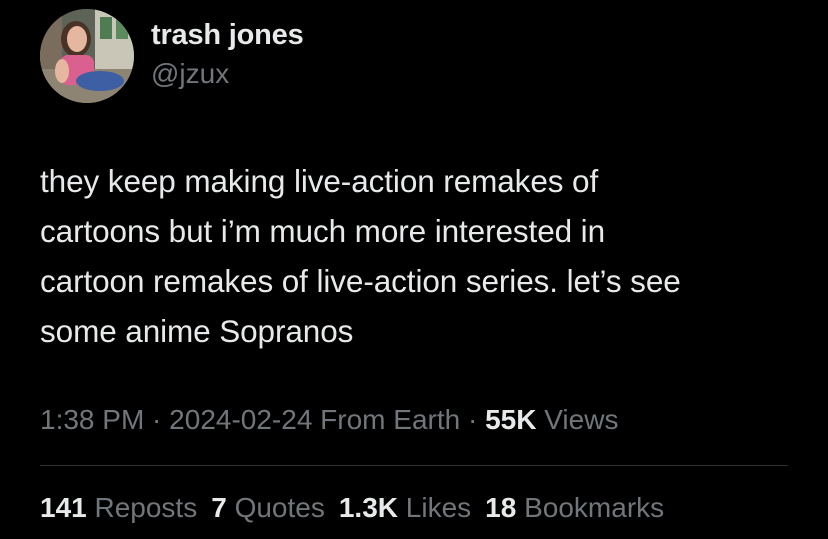 The width and height of the screenshot is (828, 539). Describe the element at coordinates (435, 507) in the screenshot. I see `likes-label: Likes` at that location.